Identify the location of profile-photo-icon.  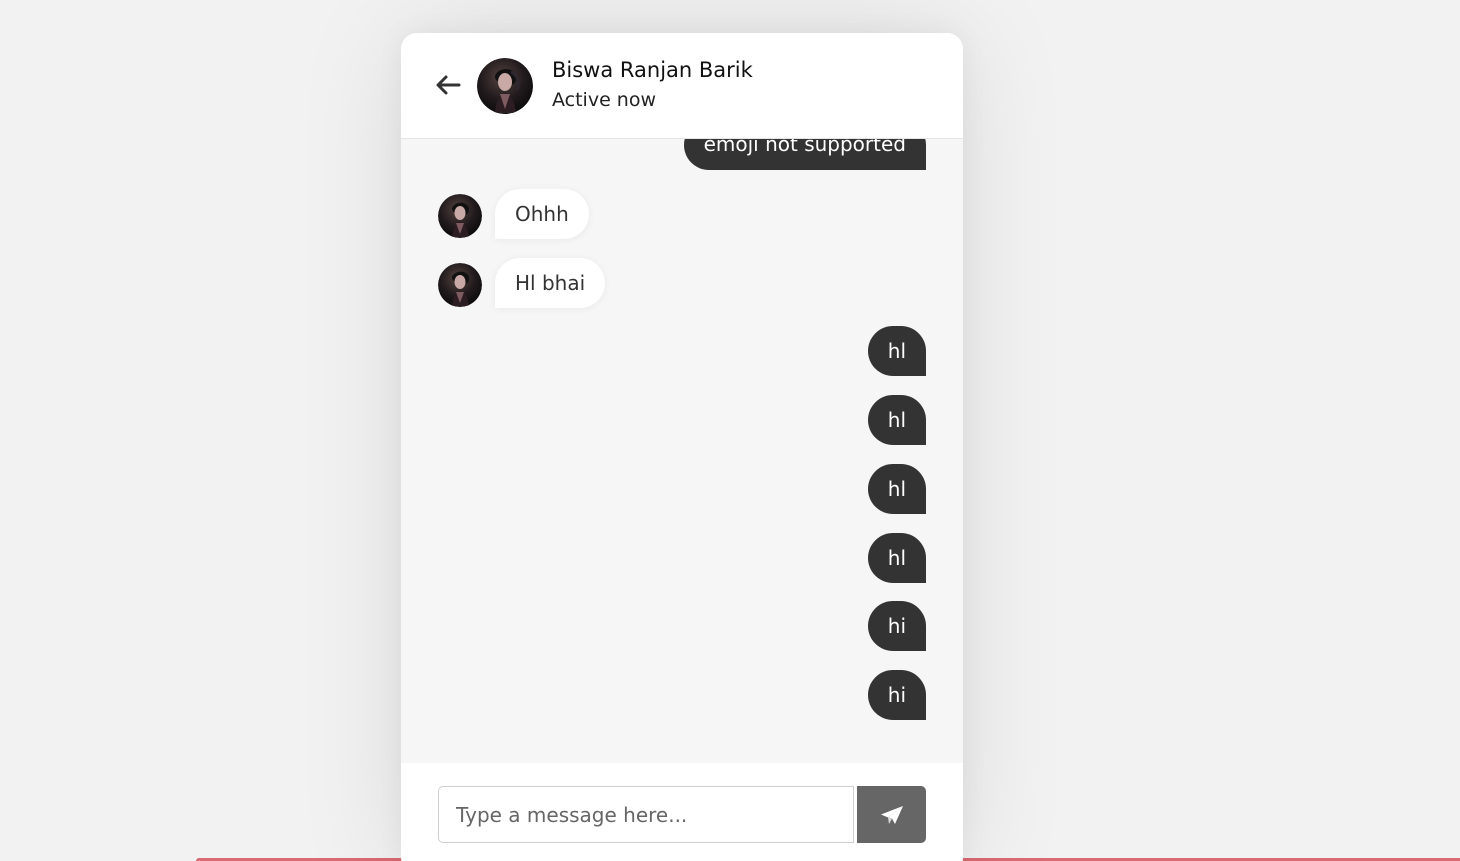
(505, 86).